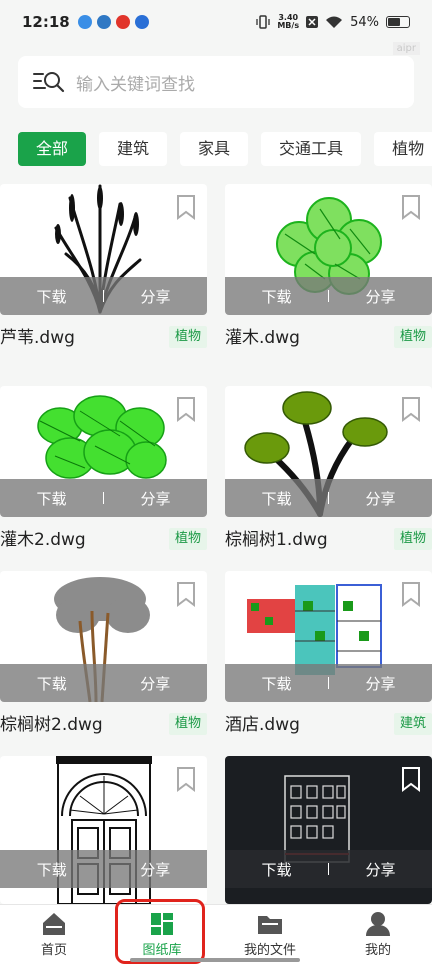 This screenshot has height=964, width=432. Describe the element at coordinates (269, 950) in the screenshot. I see `nav-label: 我的文件` at that location.